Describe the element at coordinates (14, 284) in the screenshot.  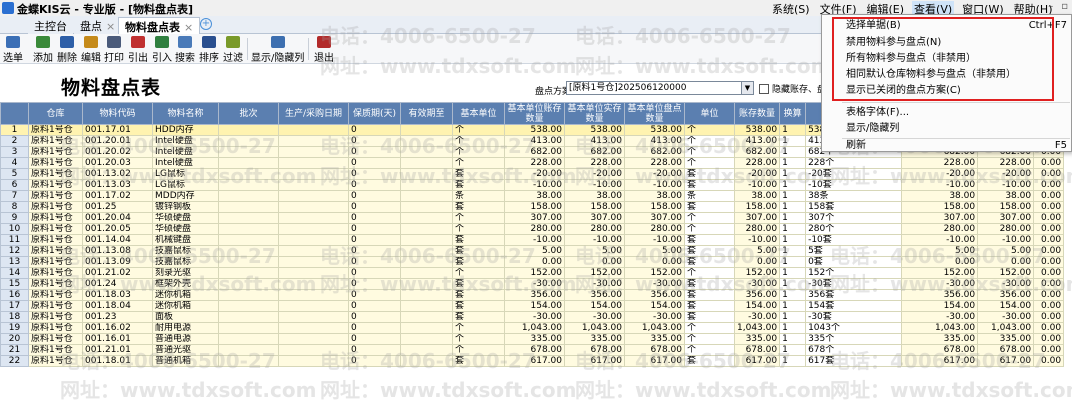
I see `row-number: 15` at that location.